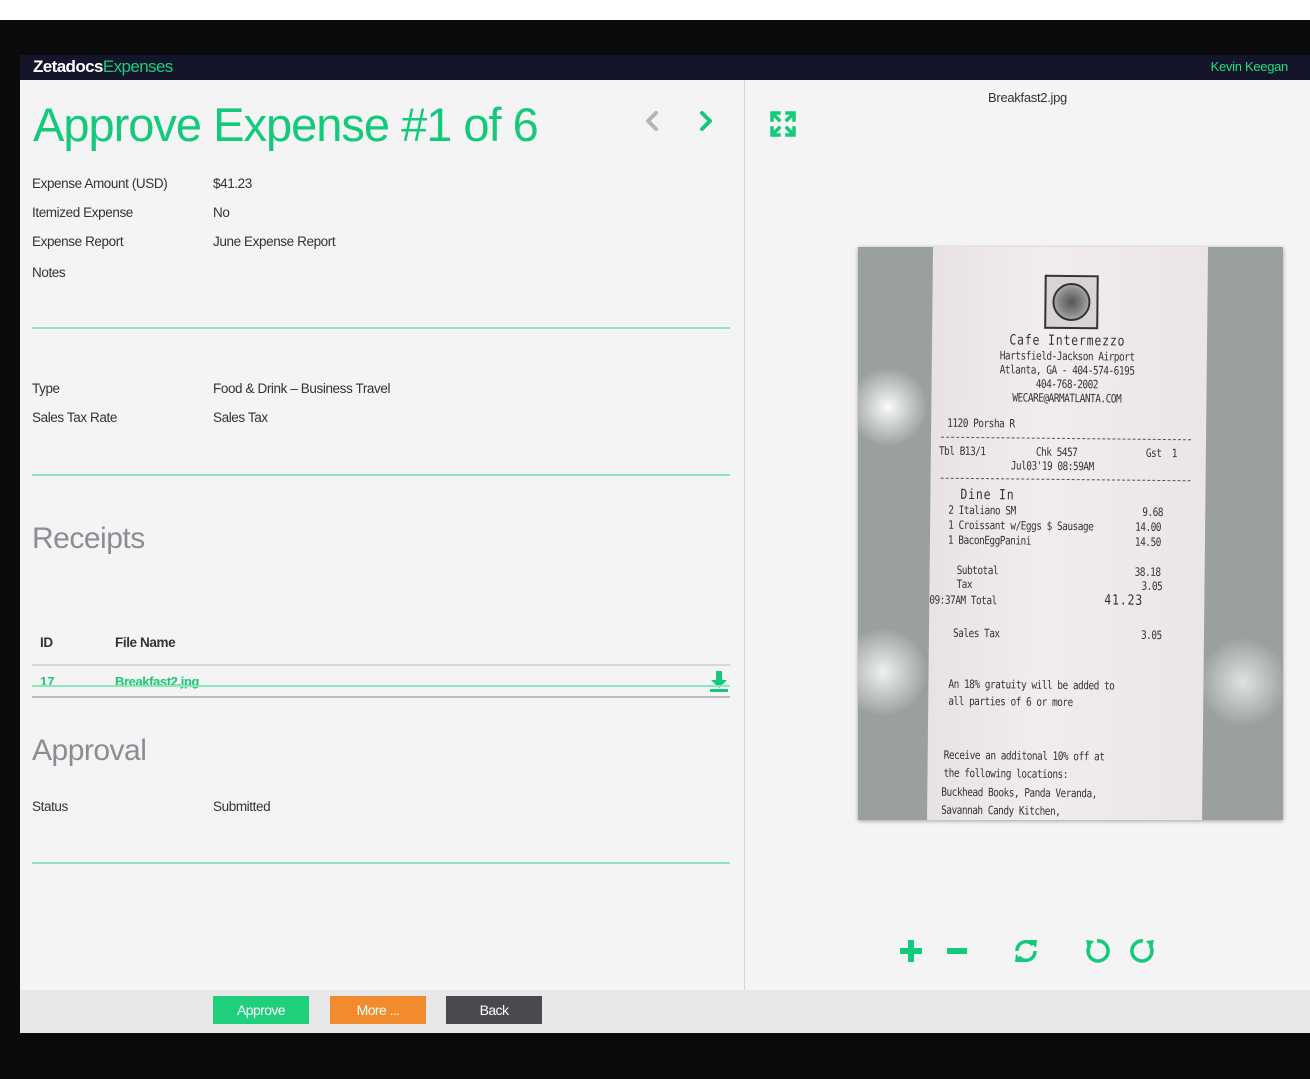 The width and height of the screenshot is (1310, 1079). What do you see at coordinates (286, 124) in the screenshot?
I see `page-title: Approve Expense #1 of 6` at bounding box center [286, 124].